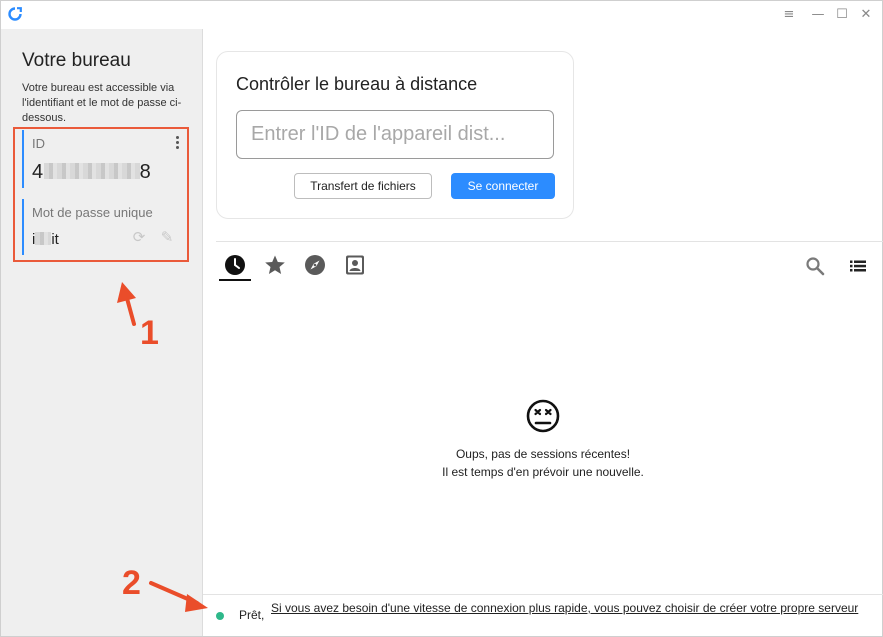 This screenshot has width=883, height=637. What do you see at coordinates (55, 239) in the screenshot?
I see `password-suffix: it` at bounding box center [55, 239].